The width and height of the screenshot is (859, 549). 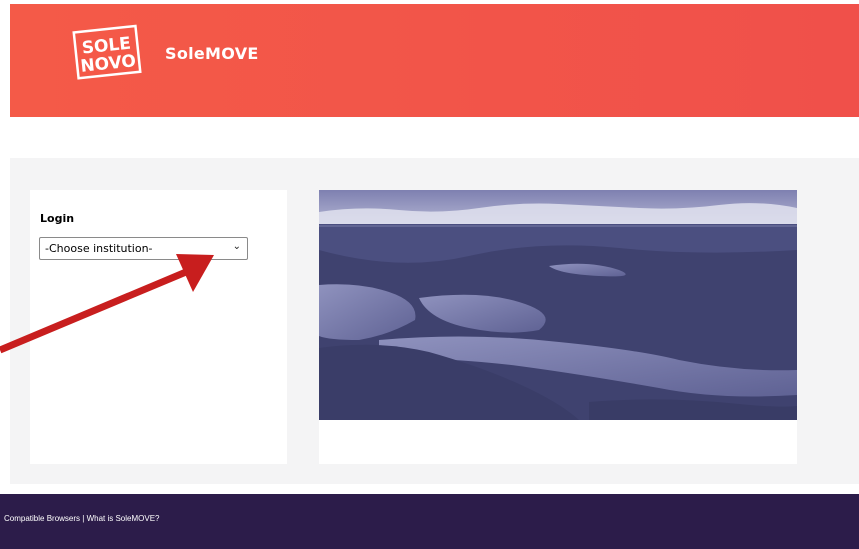 I want to click on chevron-down-icon: ⌄, so click(x=236, y=246).